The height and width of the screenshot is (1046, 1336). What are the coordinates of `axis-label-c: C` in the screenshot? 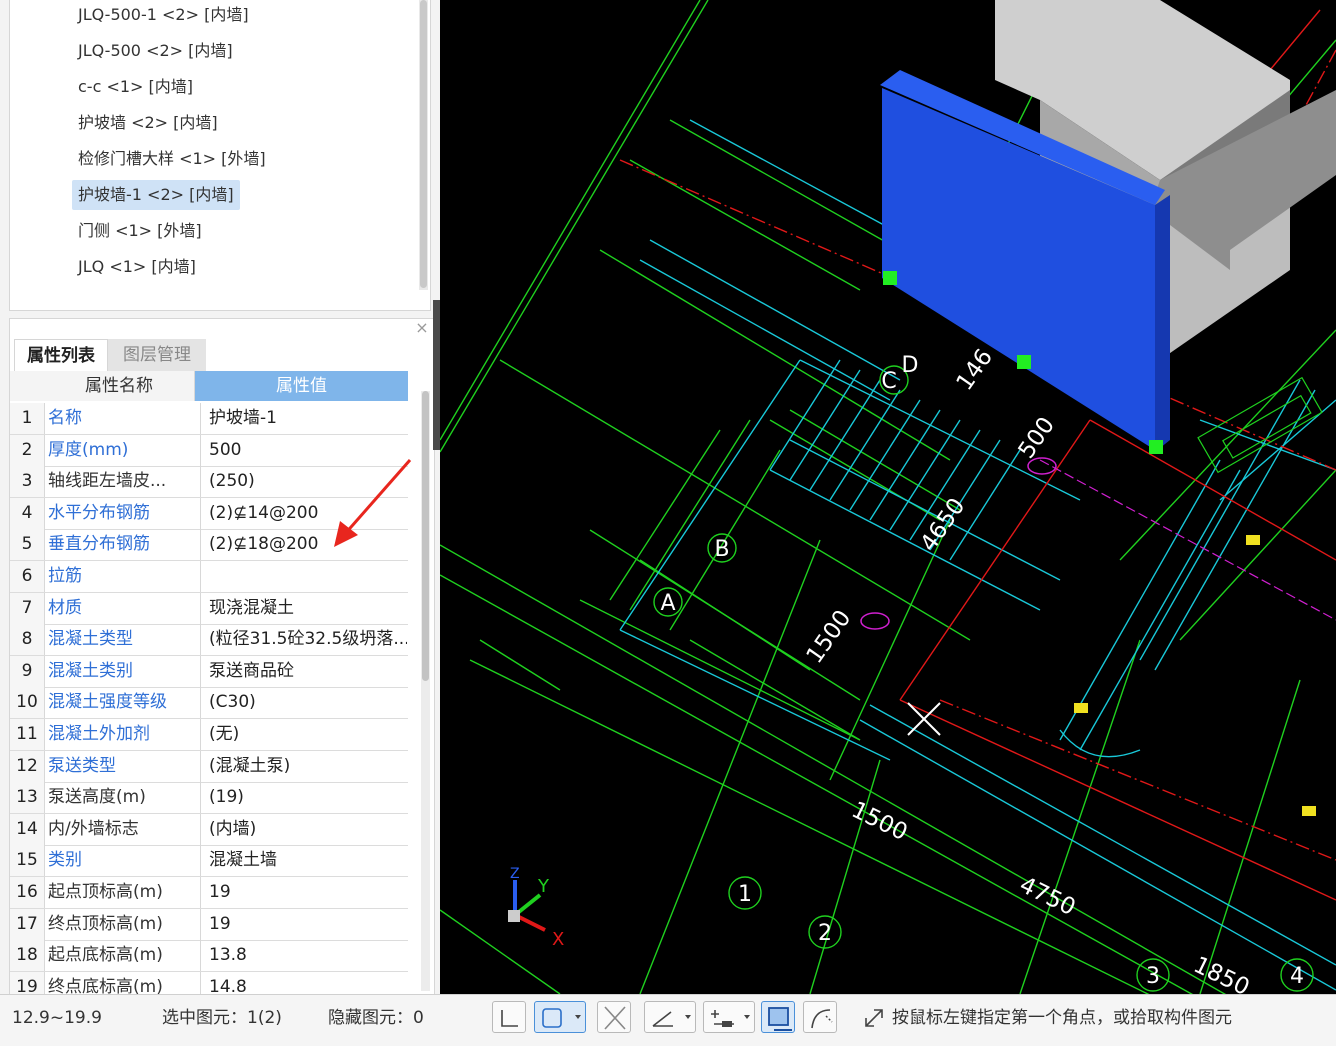 It's located at (888, 381).